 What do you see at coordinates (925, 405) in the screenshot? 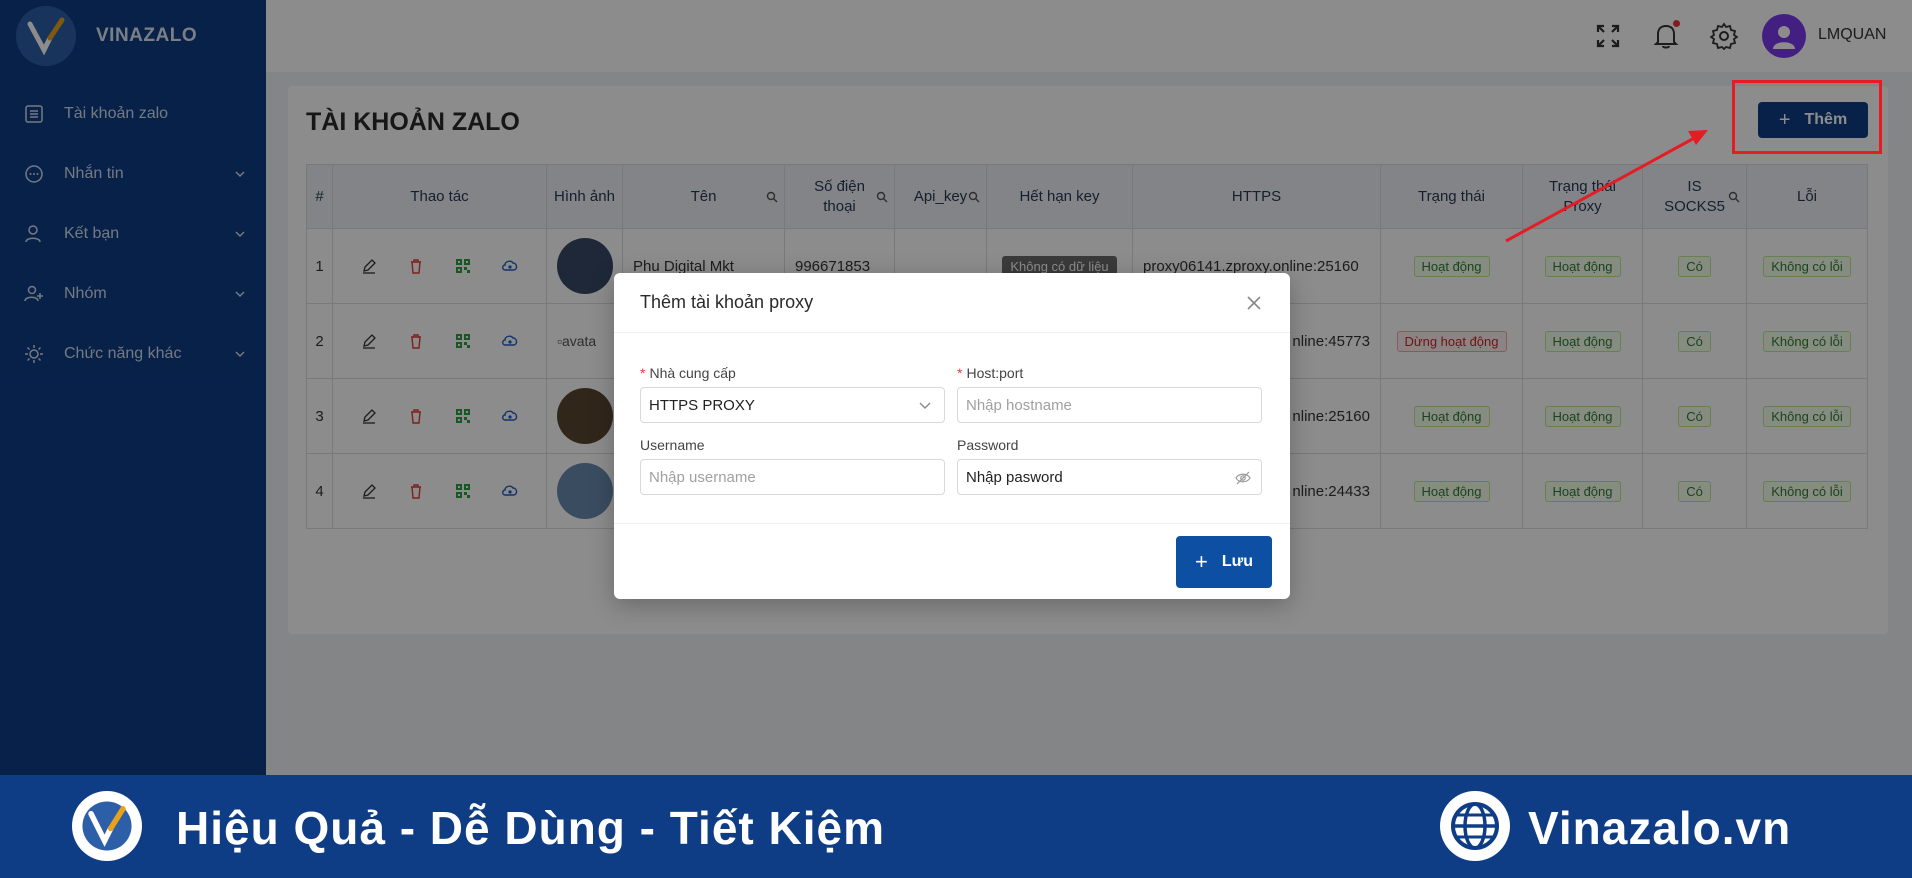
I see `chevron-down-icon` at bounding box center [925, 405].